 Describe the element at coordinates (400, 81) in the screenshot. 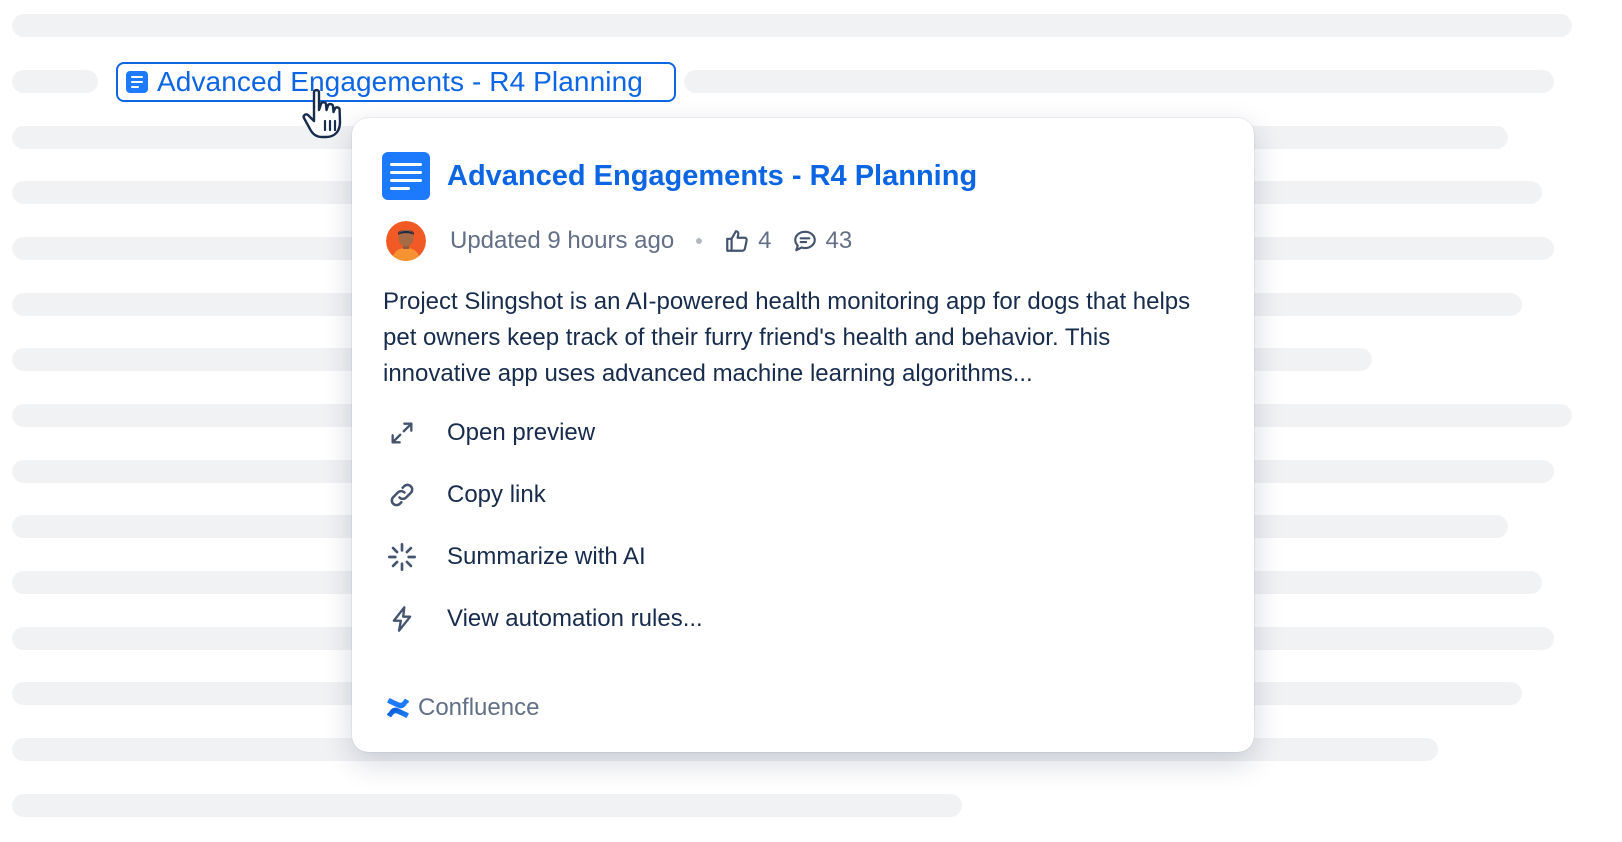

I see `inline-link-title: Advanced Engagements - R4 Planning` at that location.